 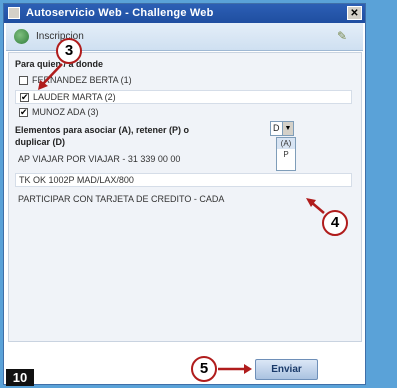 What do you see at coordinates (248, 369) in the screenshot?
I see `arrowhead-step5` at bounding box center [248, 369].